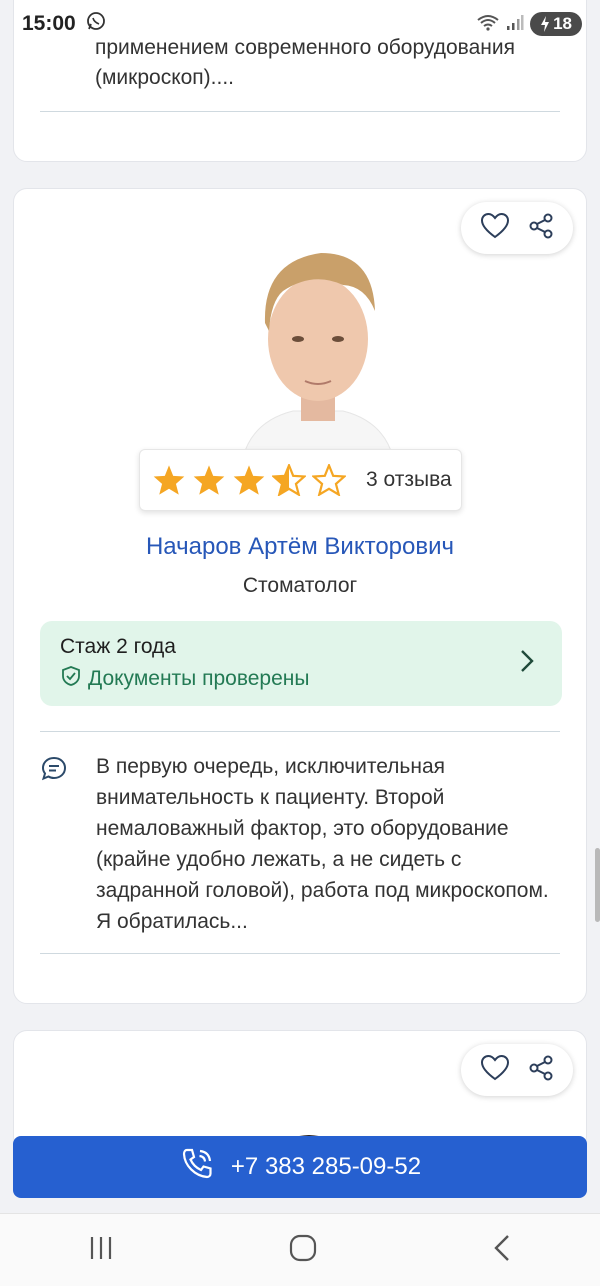  What do you see at coordinates (300, 24) in the screenshot?
I see `status-bar: 15:00 18` at bounding box center [300, 24].